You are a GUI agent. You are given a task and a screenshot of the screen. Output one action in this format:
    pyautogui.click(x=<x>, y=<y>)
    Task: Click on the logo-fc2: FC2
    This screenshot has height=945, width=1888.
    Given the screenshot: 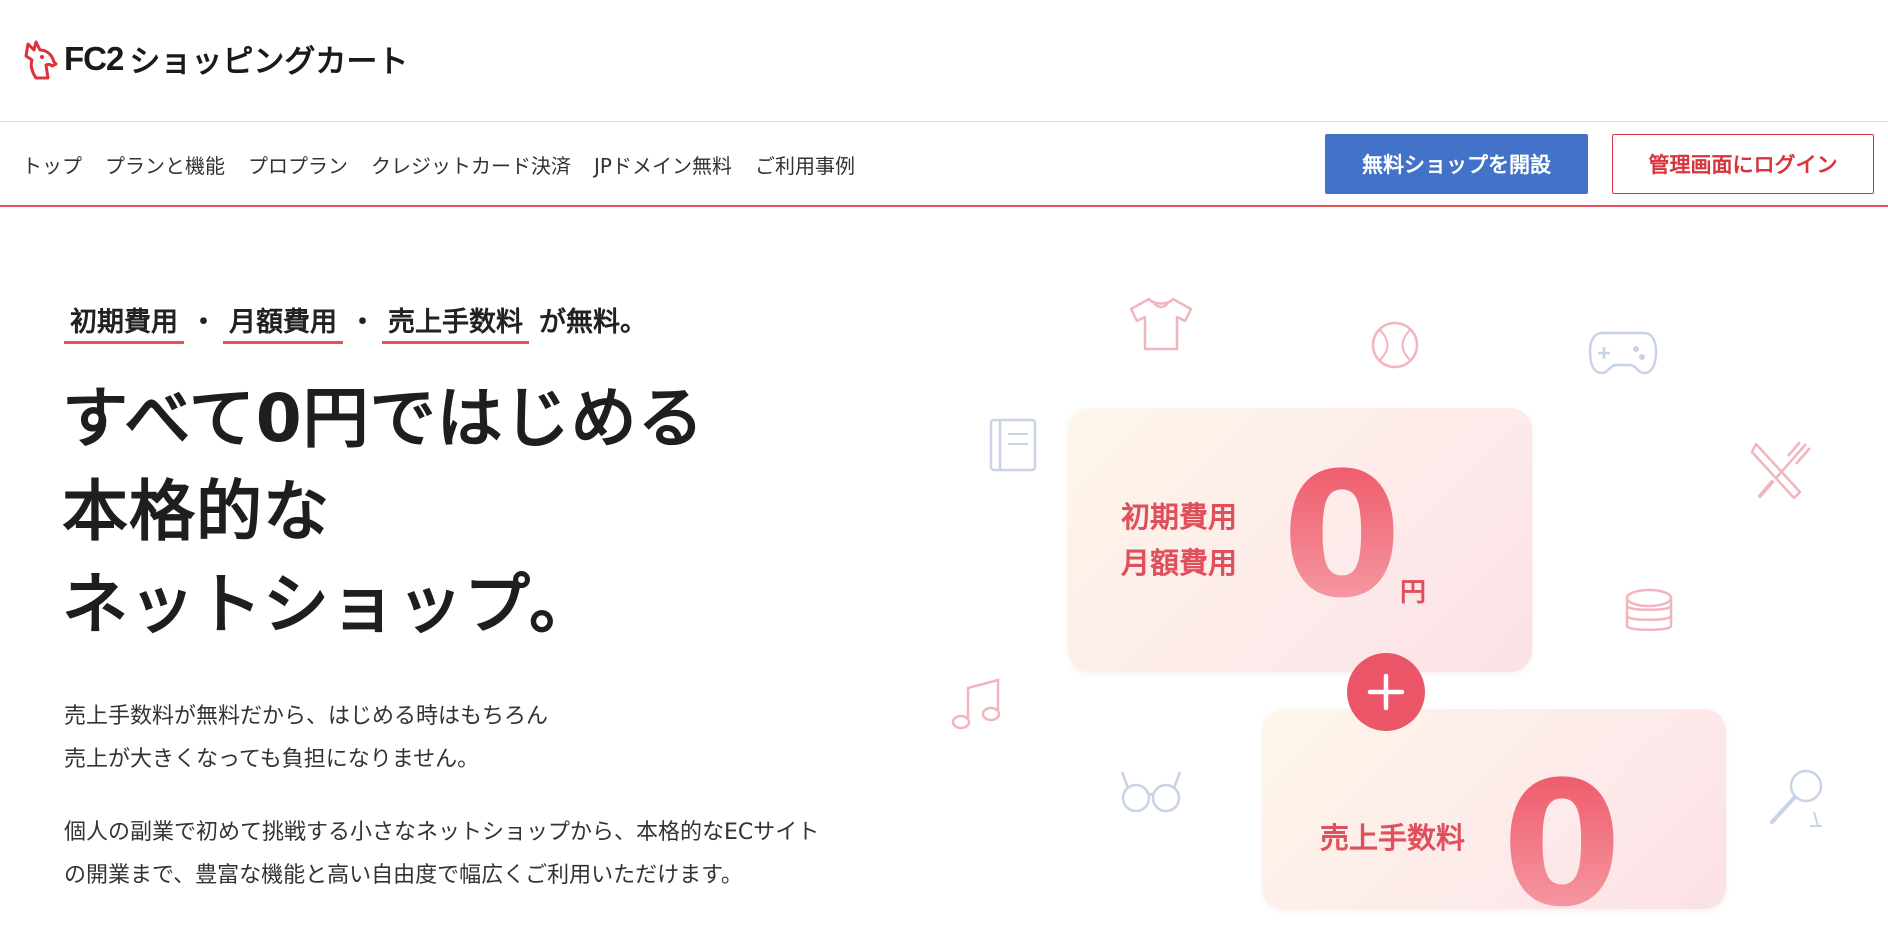 What is the action you would take?
    pyautogui.click(x=94, y=58)
    